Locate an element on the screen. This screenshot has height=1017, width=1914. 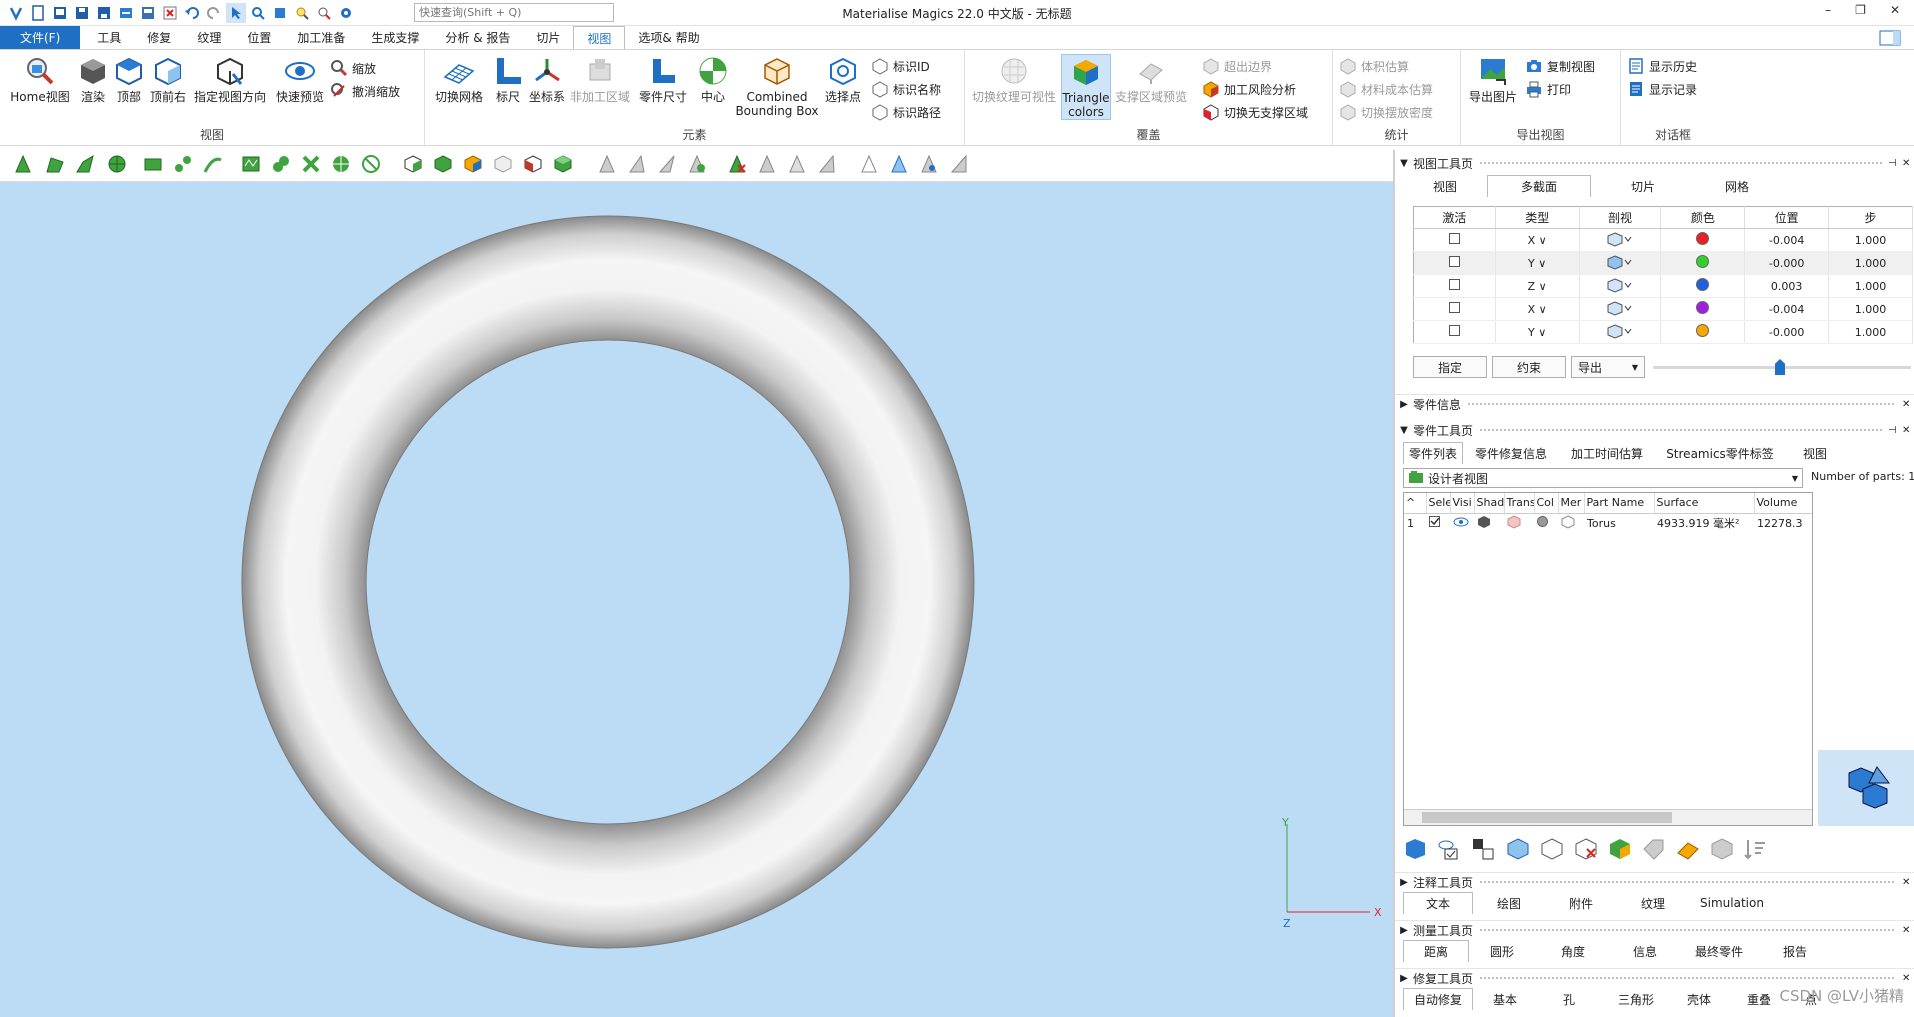
open-file-icon is located at coordinates (60, 13).